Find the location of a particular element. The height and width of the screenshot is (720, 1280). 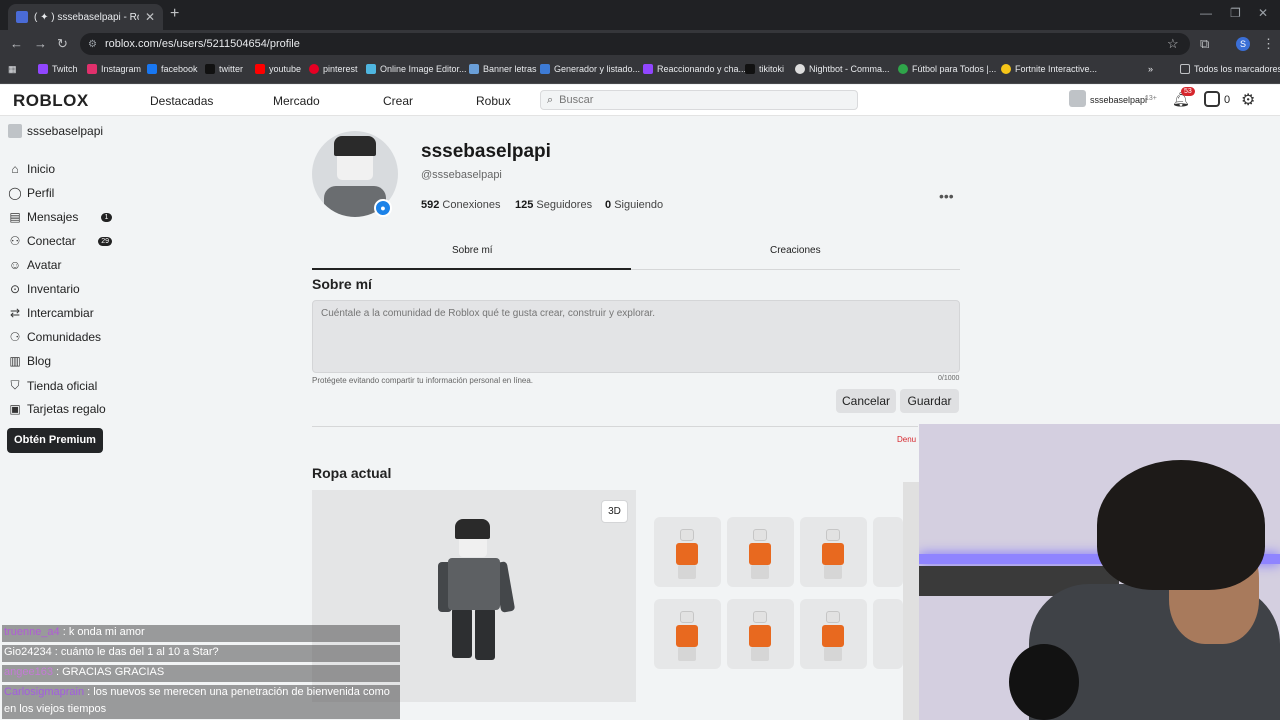

avatar is located at coordinates (15, 131).